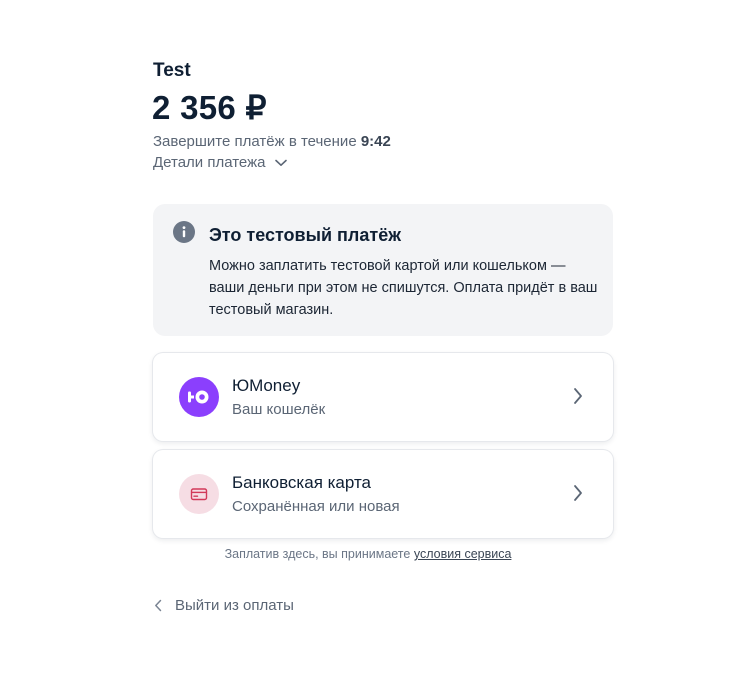 This screenshot has width=736, height=698. I want to click on payment-deadline: Завершите платёж в течение 9:42, so click(272, 141).